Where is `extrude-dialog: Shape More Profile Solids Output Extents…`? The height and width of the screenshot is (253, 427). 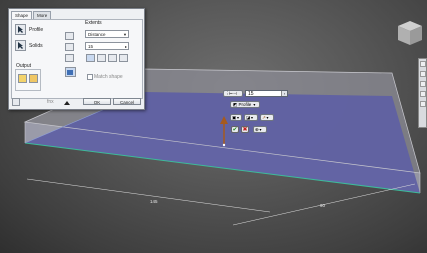
extrude-dialog: Shape More Profile Solids Output Extents… is located at coordinates (76, 59).